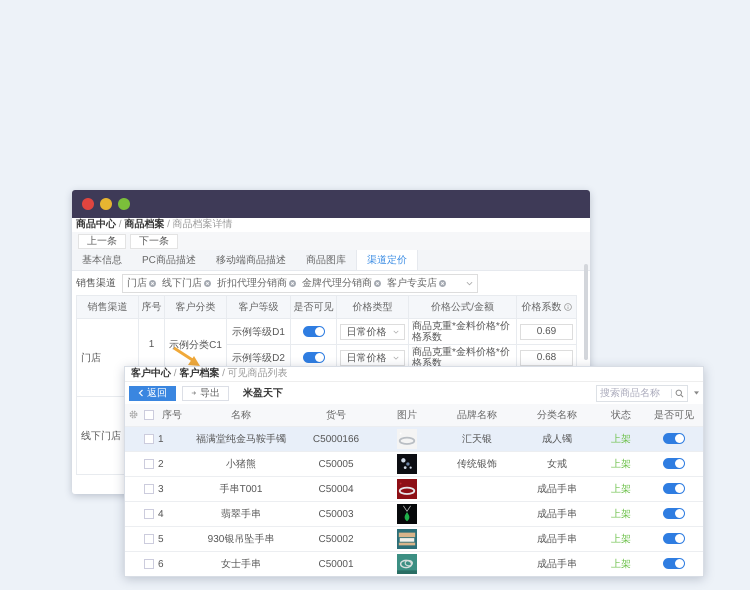  Describe the element at coordinates (195, 307) in the screenshot. I see `column-header: 客户分类` at that location.